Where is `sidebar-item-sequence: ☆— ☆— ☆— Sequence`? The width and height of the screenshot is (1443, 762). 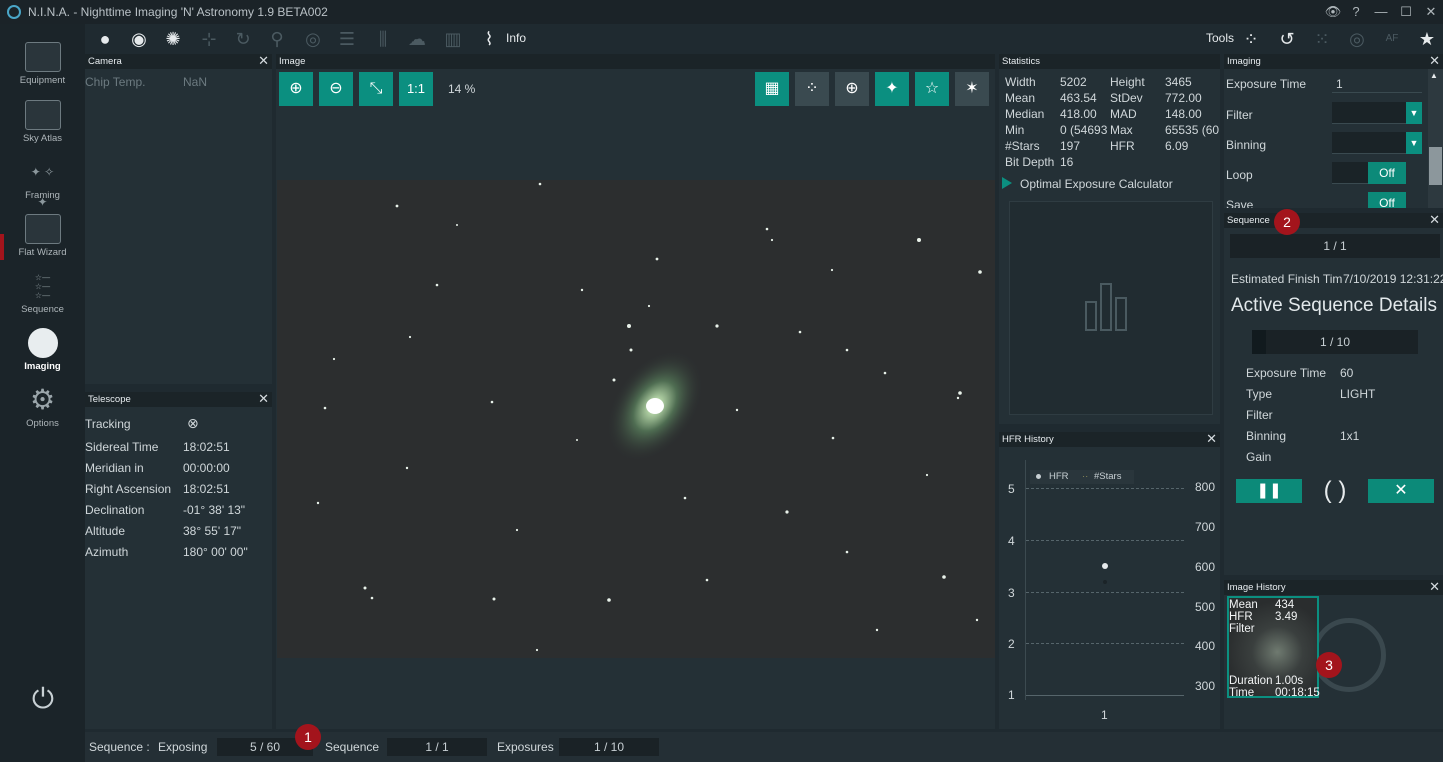 sidebar-item-sequence: ☆— ☆— ☆— Sequence is located at coordinates (42, 295).